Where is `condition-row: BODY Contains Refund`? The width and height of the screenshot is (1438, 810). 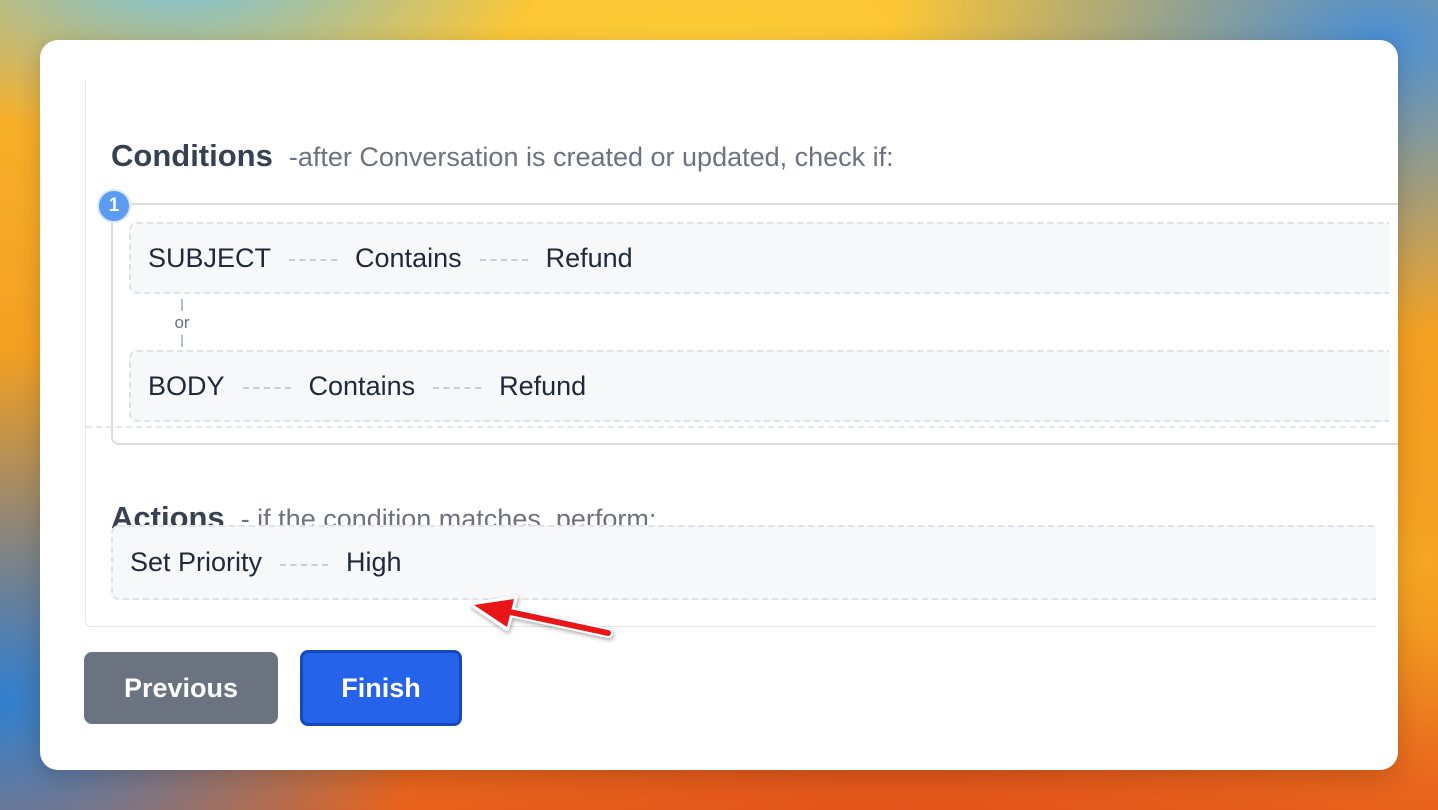 condition-row: BODY Contains Refund is located at coordinates (759, 386).